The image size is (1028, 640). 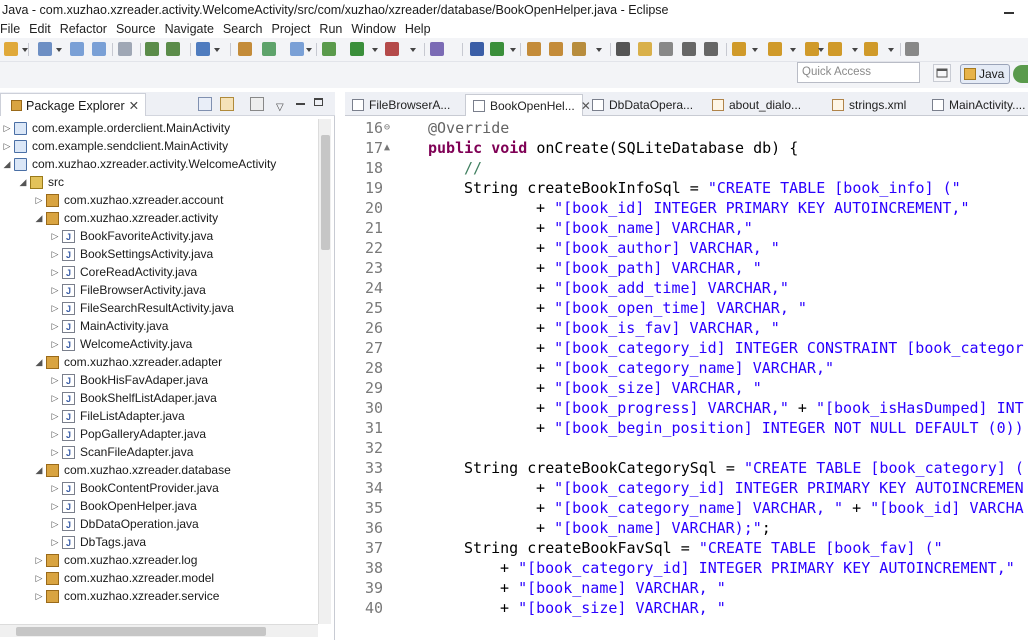 What do you see at coordinates (912, 49) in the screenshot?
I see `pin-editor-icon` at bounding box center [912, 49].